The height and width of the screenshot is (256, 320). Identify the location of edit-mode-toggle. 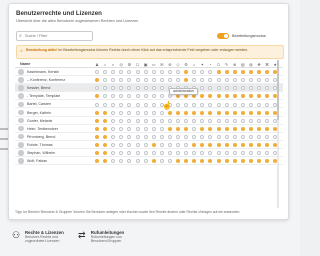
(223, 36).